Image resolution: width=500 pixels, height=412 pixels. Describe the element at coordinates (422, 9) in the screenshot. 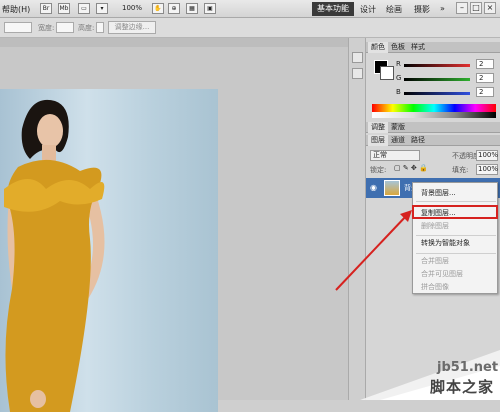

I see `workspace-photography: 摄影` at that location.